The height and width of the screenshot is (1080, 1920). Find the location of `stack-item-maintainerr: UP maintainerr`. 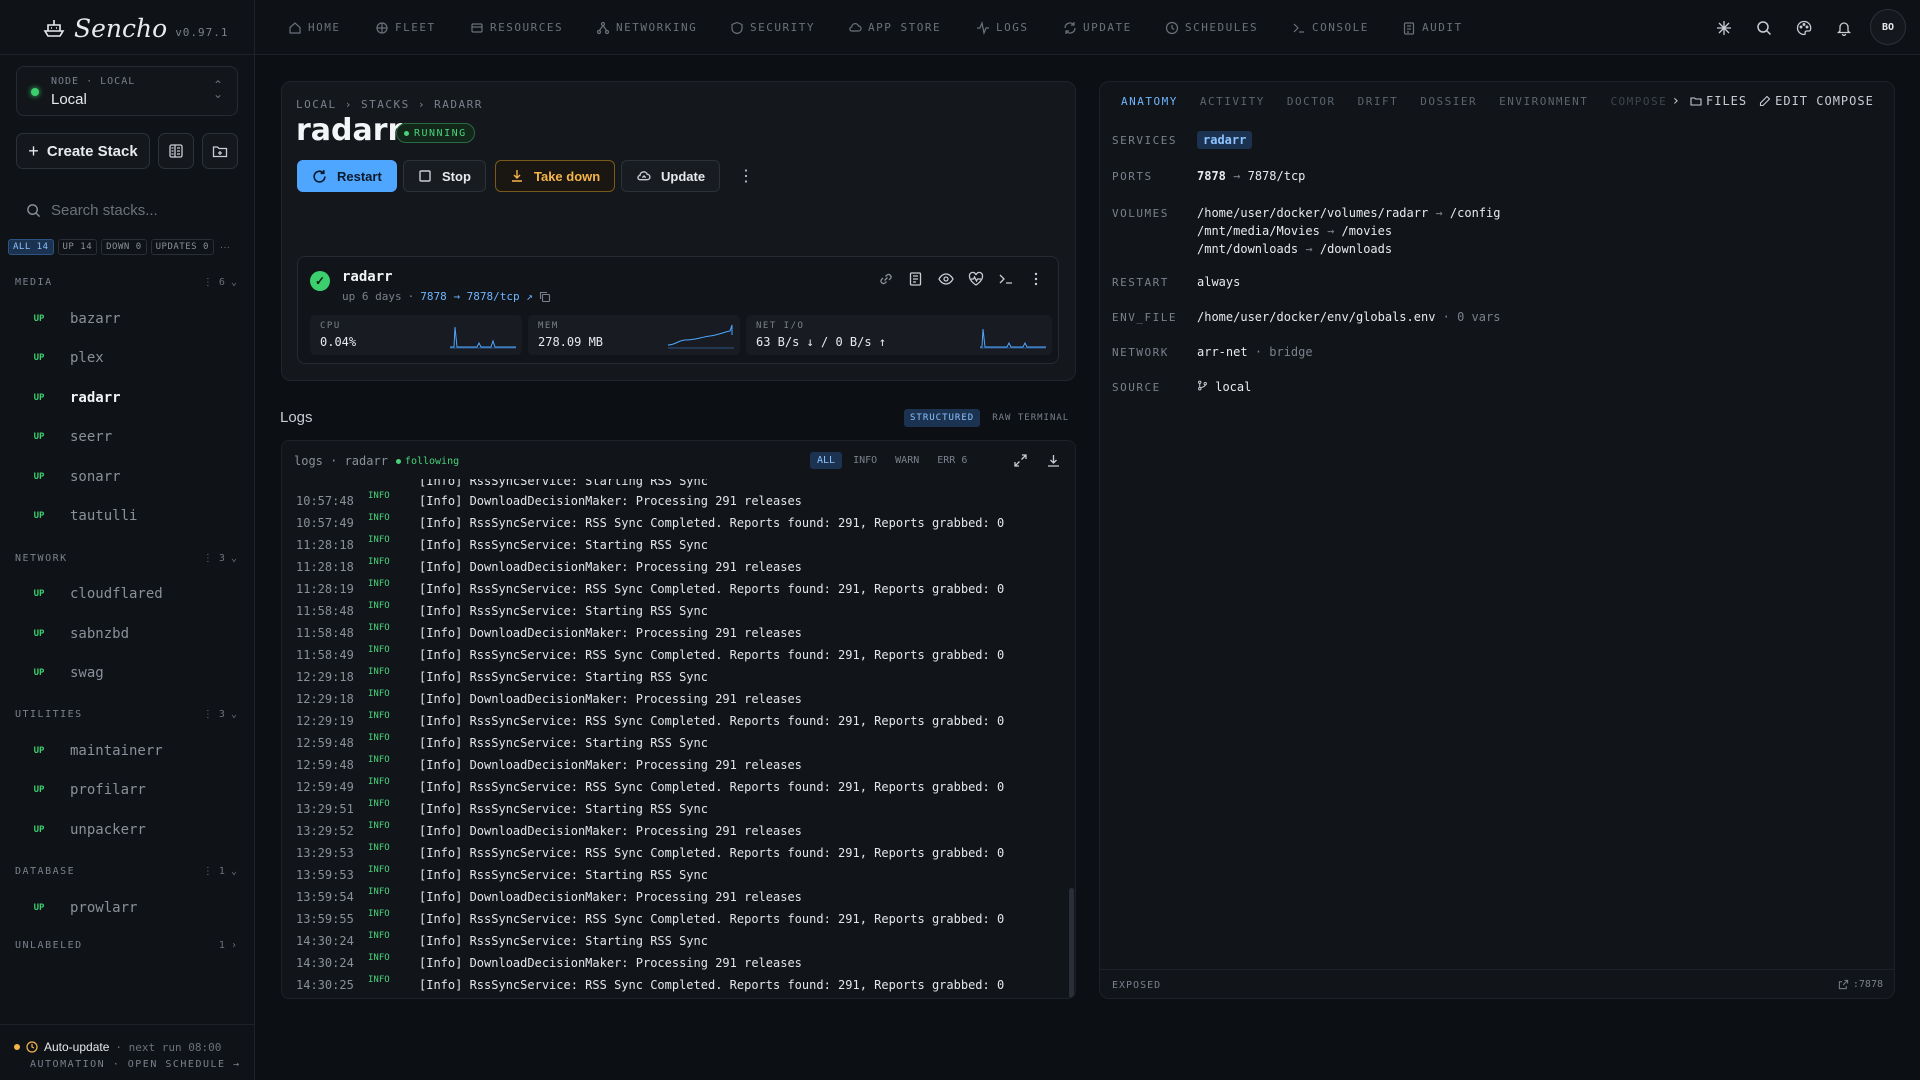

stack-item-maintainerr: UP maintainerr is located at coordinates (127, 751).